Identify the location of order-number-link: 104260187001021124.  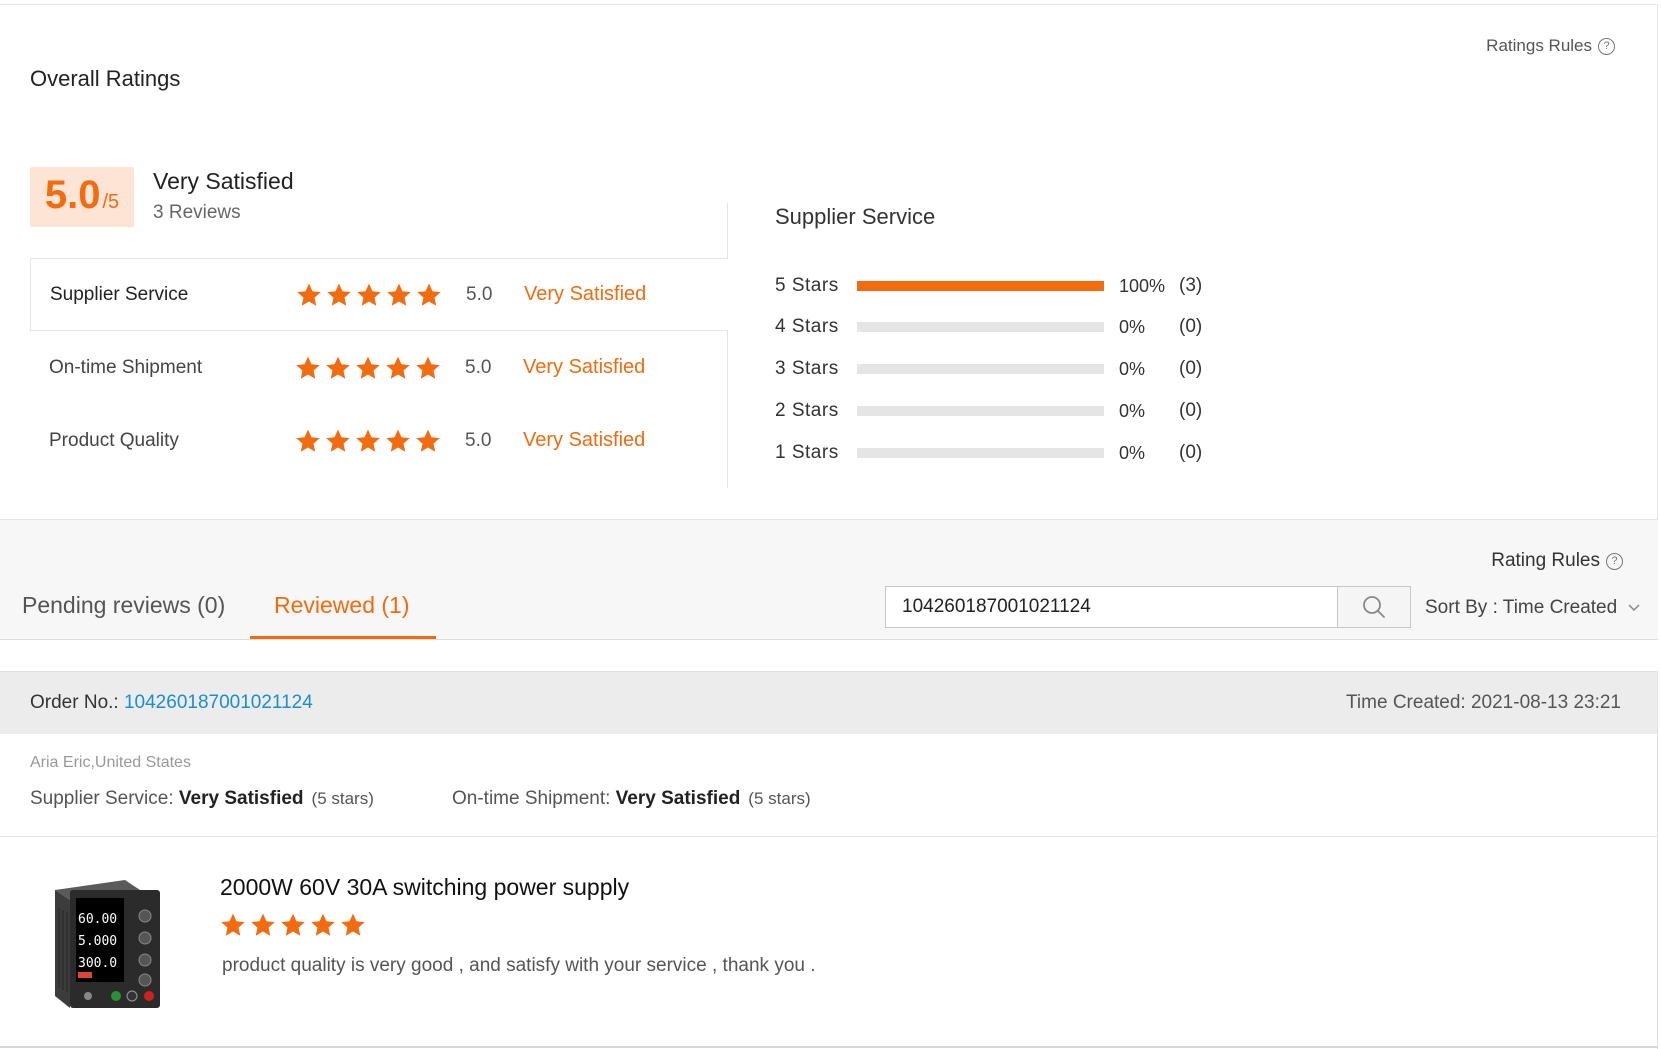
(218, 702).